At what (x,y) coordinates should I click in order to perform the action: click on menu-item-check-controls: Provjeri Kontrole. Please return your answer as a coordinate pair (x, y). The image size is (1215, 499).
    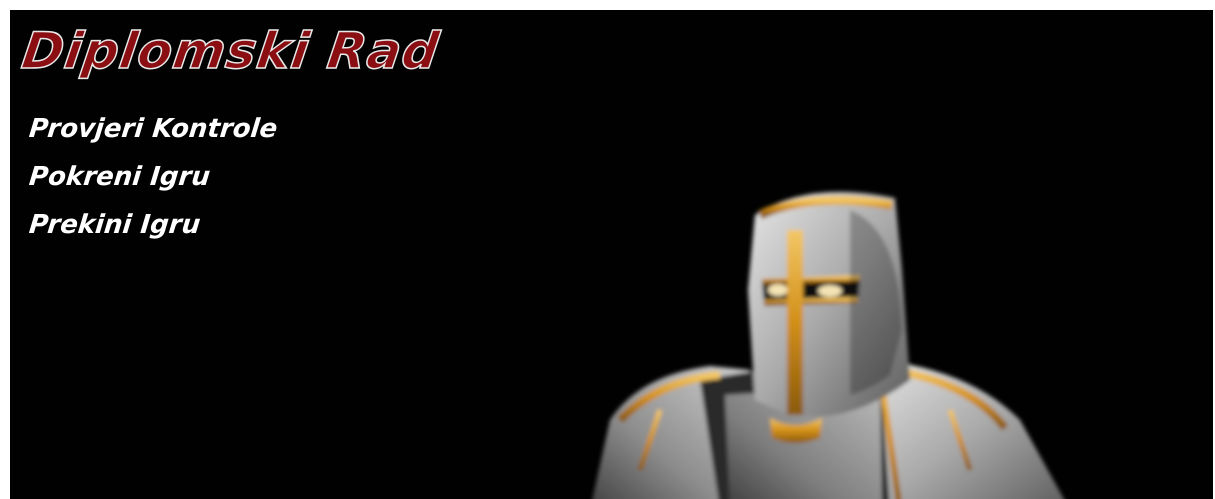
    Looking at the image, I should click on (152, 136).